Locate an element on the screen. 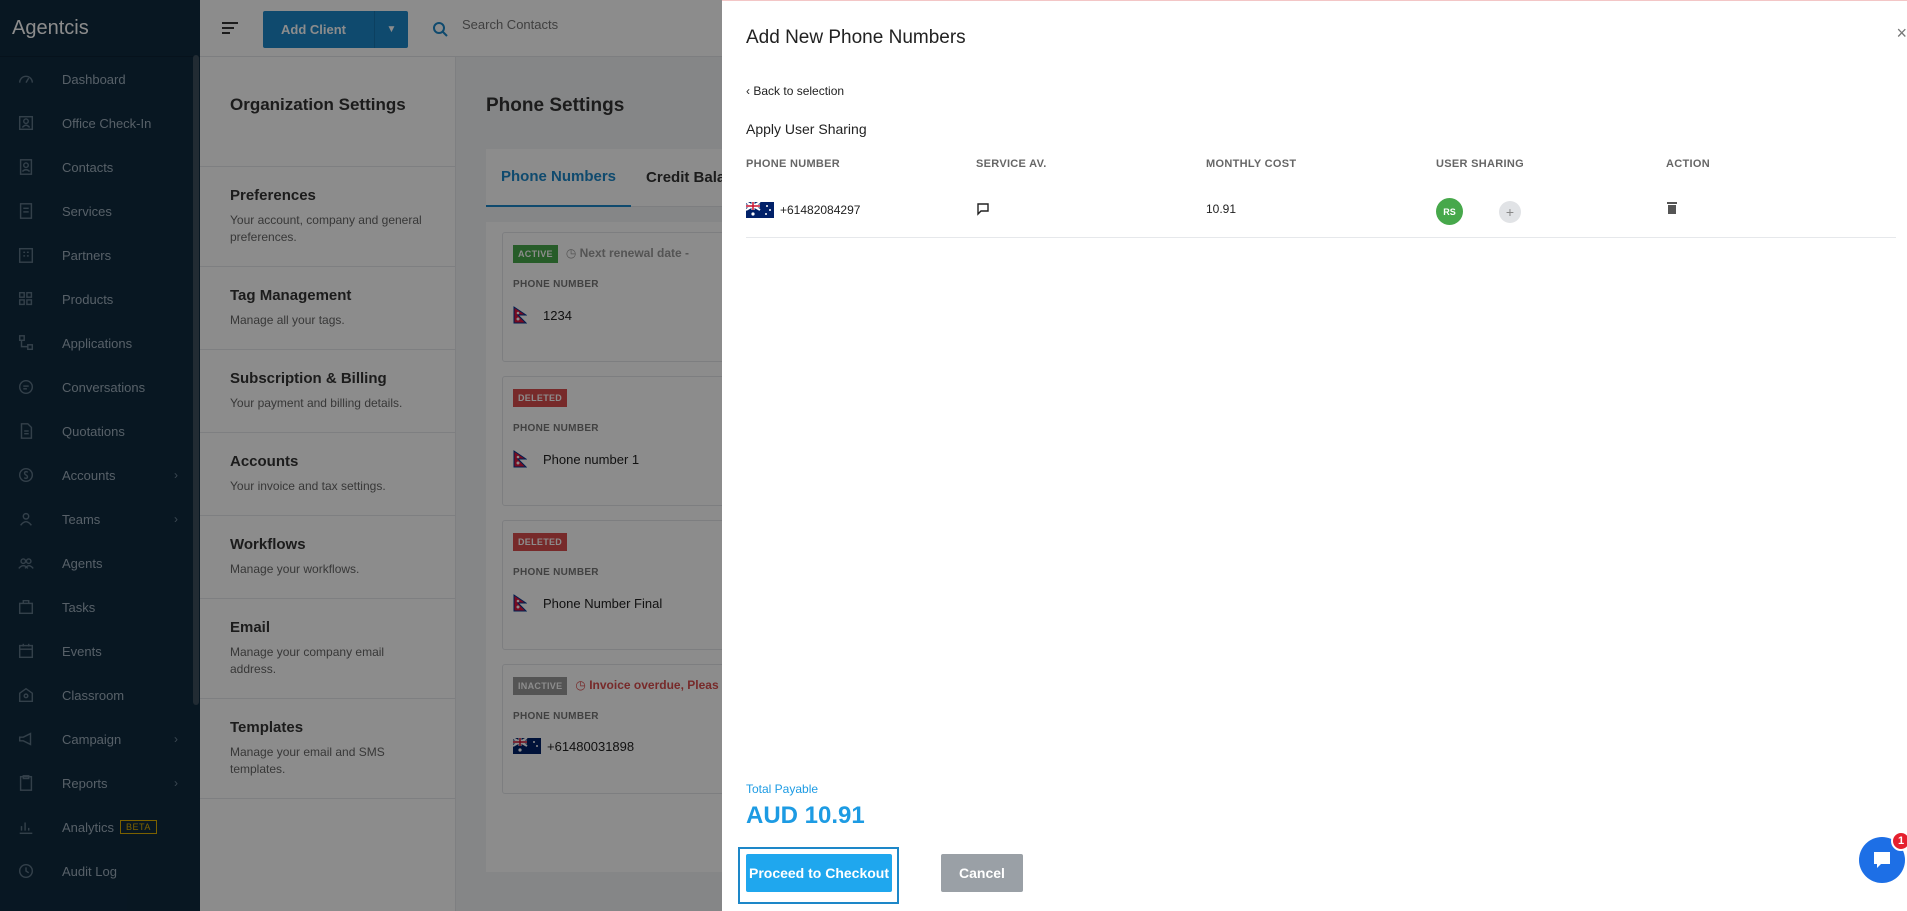 This screenshot has height=911, width=1907. back-label: Back to selection is located at coordinates (799, 91).